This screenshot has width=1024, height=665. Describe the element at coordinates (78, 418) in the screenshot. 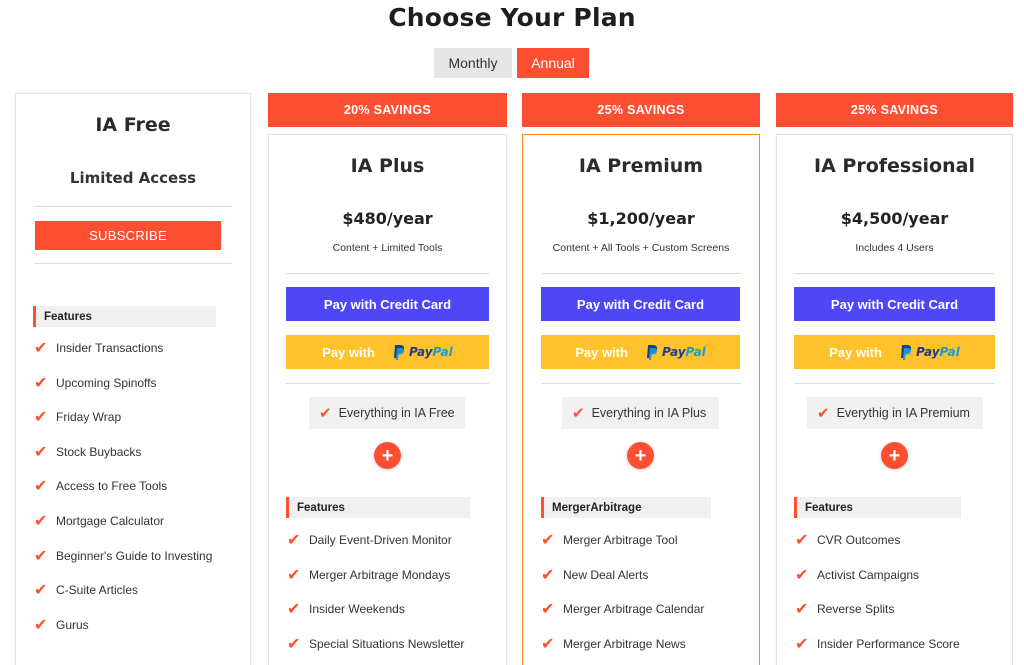

I see `list-item: ✔ Friday Wrap` at that location.